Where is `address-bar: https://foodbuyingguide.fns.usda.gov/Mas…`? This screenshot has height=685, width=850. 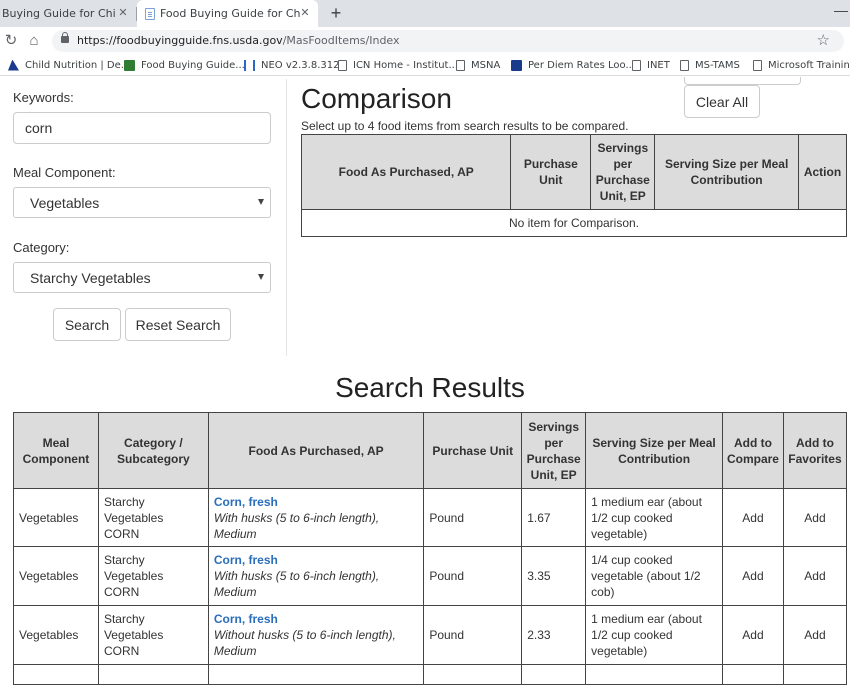 address-bar: https://foodbuyingguide.fns.usda.gov/Mas… is located at coordinates (448, 41).